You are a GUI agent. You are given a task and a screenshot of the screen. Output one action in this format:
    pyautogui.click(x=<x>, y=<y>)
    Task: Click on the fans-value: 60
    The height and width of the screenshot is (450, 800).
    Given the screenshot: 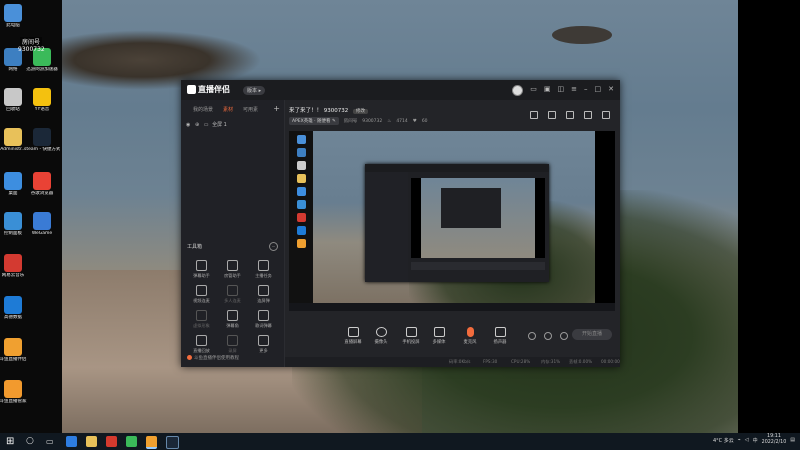 What is the action you would take?
    pyautogui.click(x=424, y=121)
    